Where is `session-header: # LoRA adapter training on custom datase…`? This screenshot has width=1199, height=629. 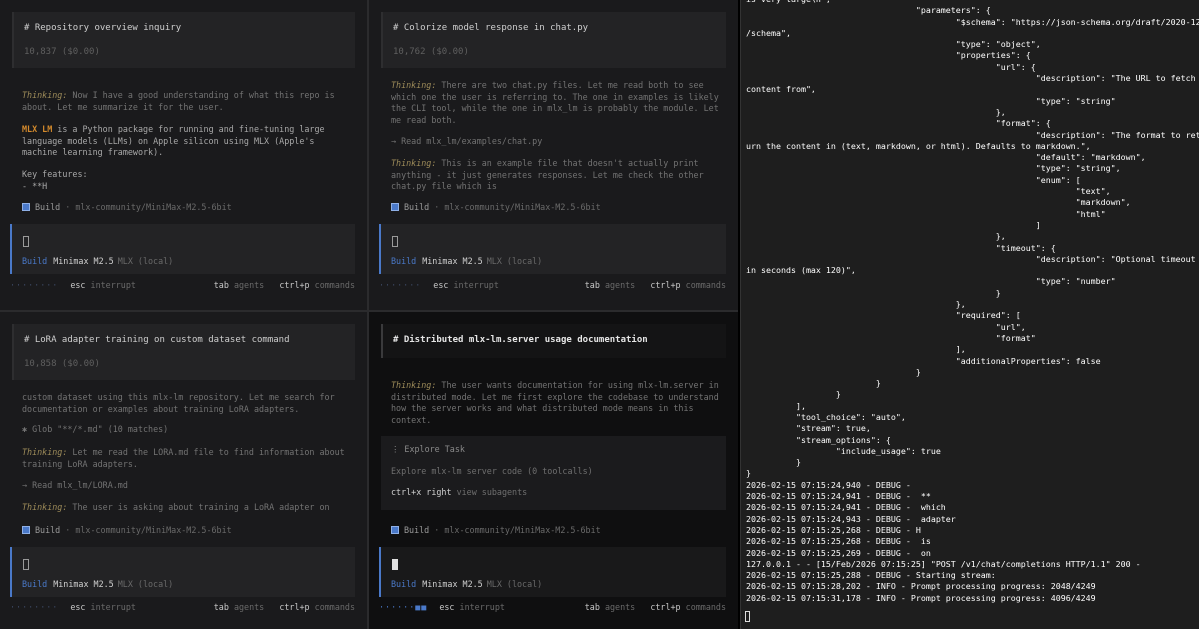
session-header: # LoRA adapter training on custom datase… is located at coordinates (183, 352).